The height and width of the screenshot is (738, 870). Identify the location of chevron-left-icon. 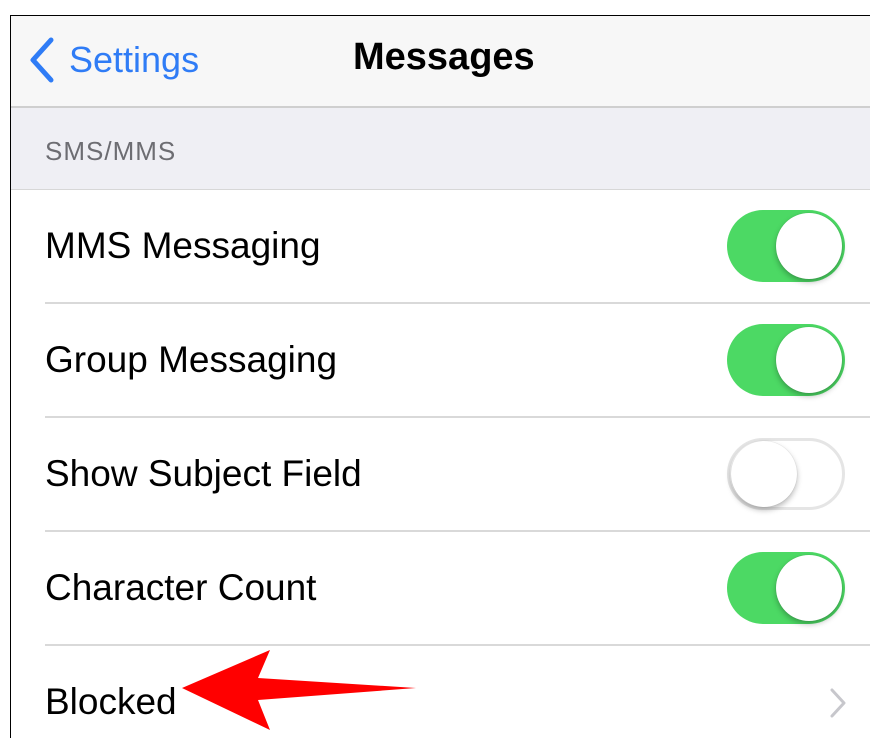
(42, 60).